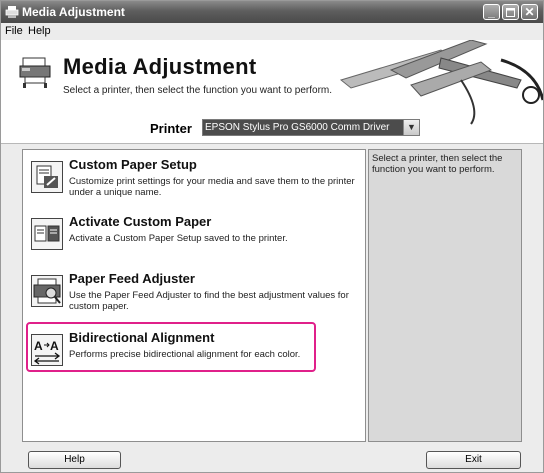  Describe the element at coordinates (171, 347) in the screenshot. I see `selection-highlight` at that location.